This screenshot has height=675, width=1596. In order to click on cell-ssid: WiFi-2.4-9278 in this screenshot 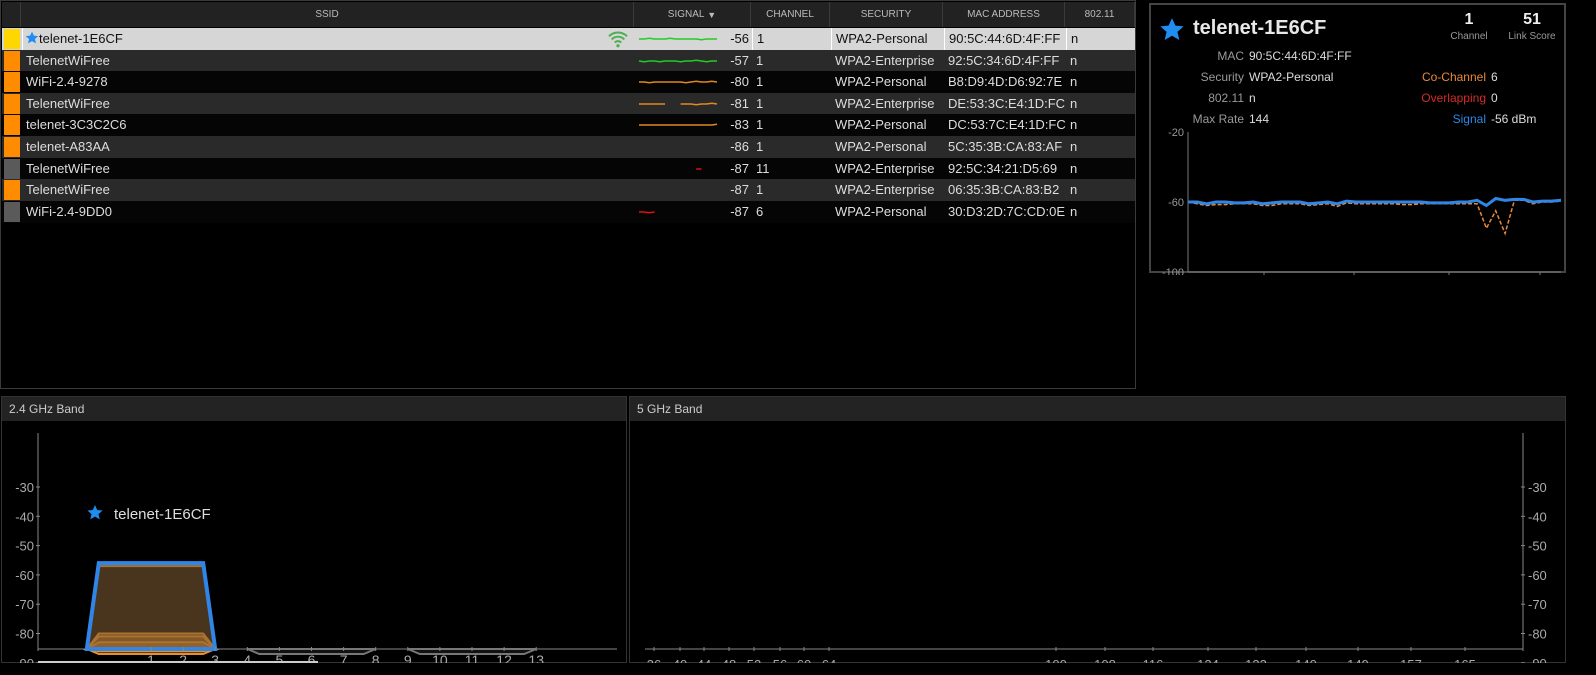, I will do `click(328, 82)`.